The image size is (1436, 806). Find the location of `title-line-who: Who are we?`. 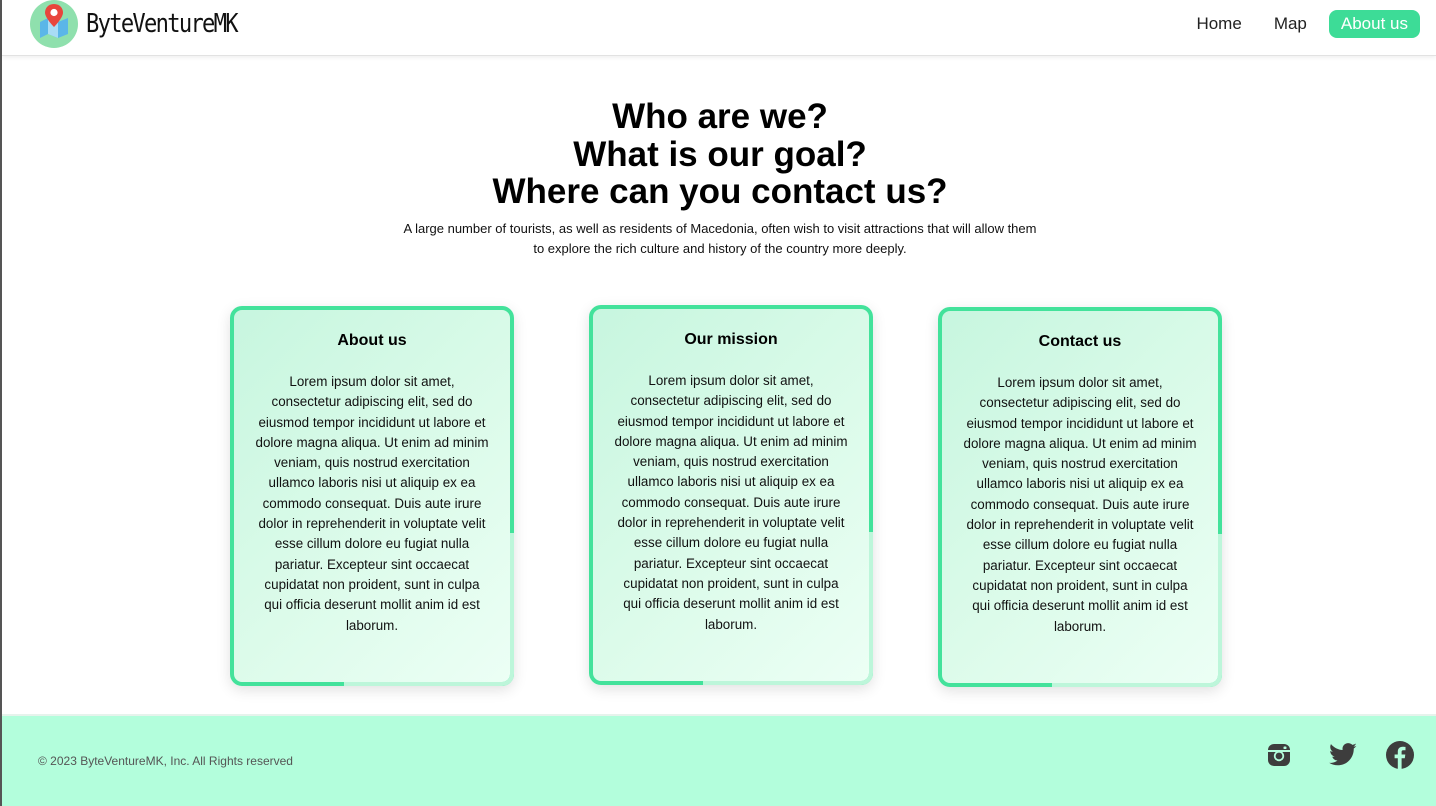

title-line-who: Who are we? is located at coordinates (720, 116).